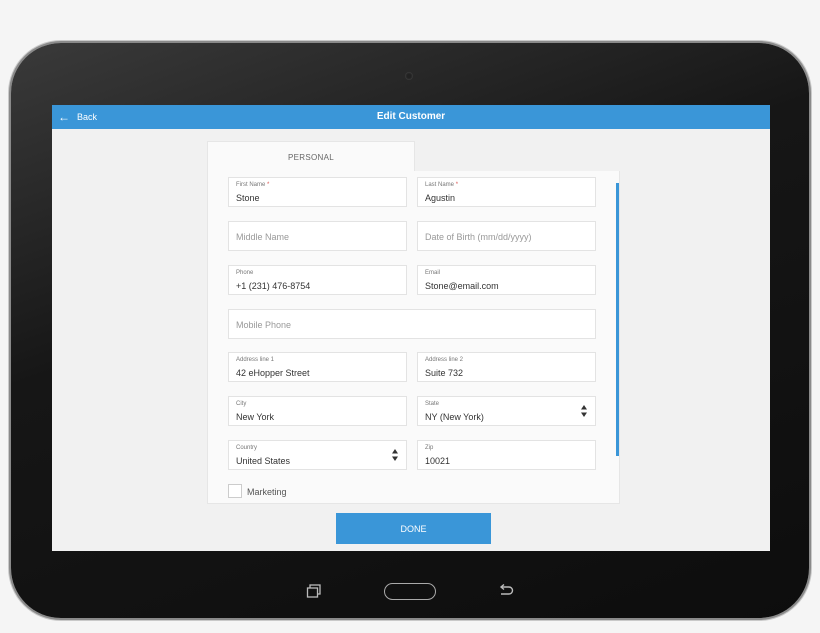  Describe the element at coordinates (263, 237) in the screenshot. I see `middle-name-placeholder: Middle Name` at that location.